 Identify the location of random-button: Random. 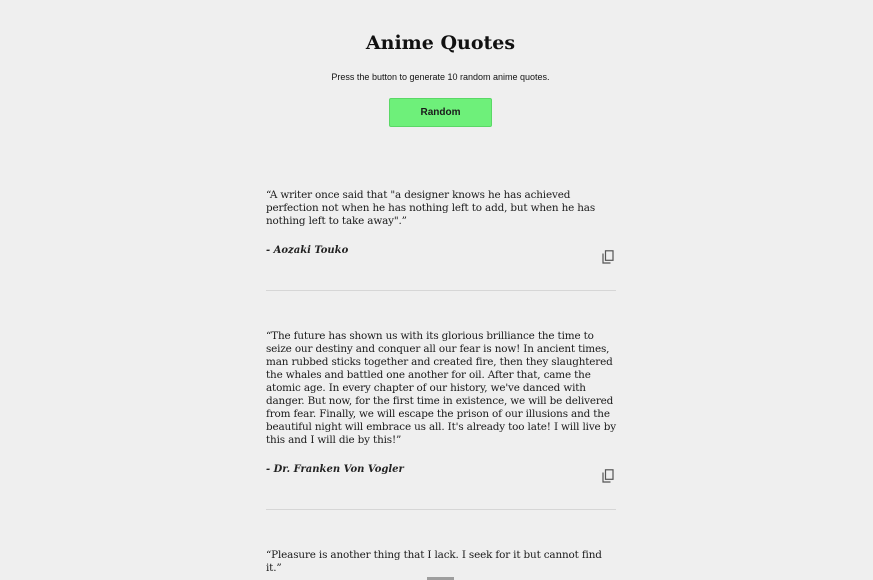
(440, 112).